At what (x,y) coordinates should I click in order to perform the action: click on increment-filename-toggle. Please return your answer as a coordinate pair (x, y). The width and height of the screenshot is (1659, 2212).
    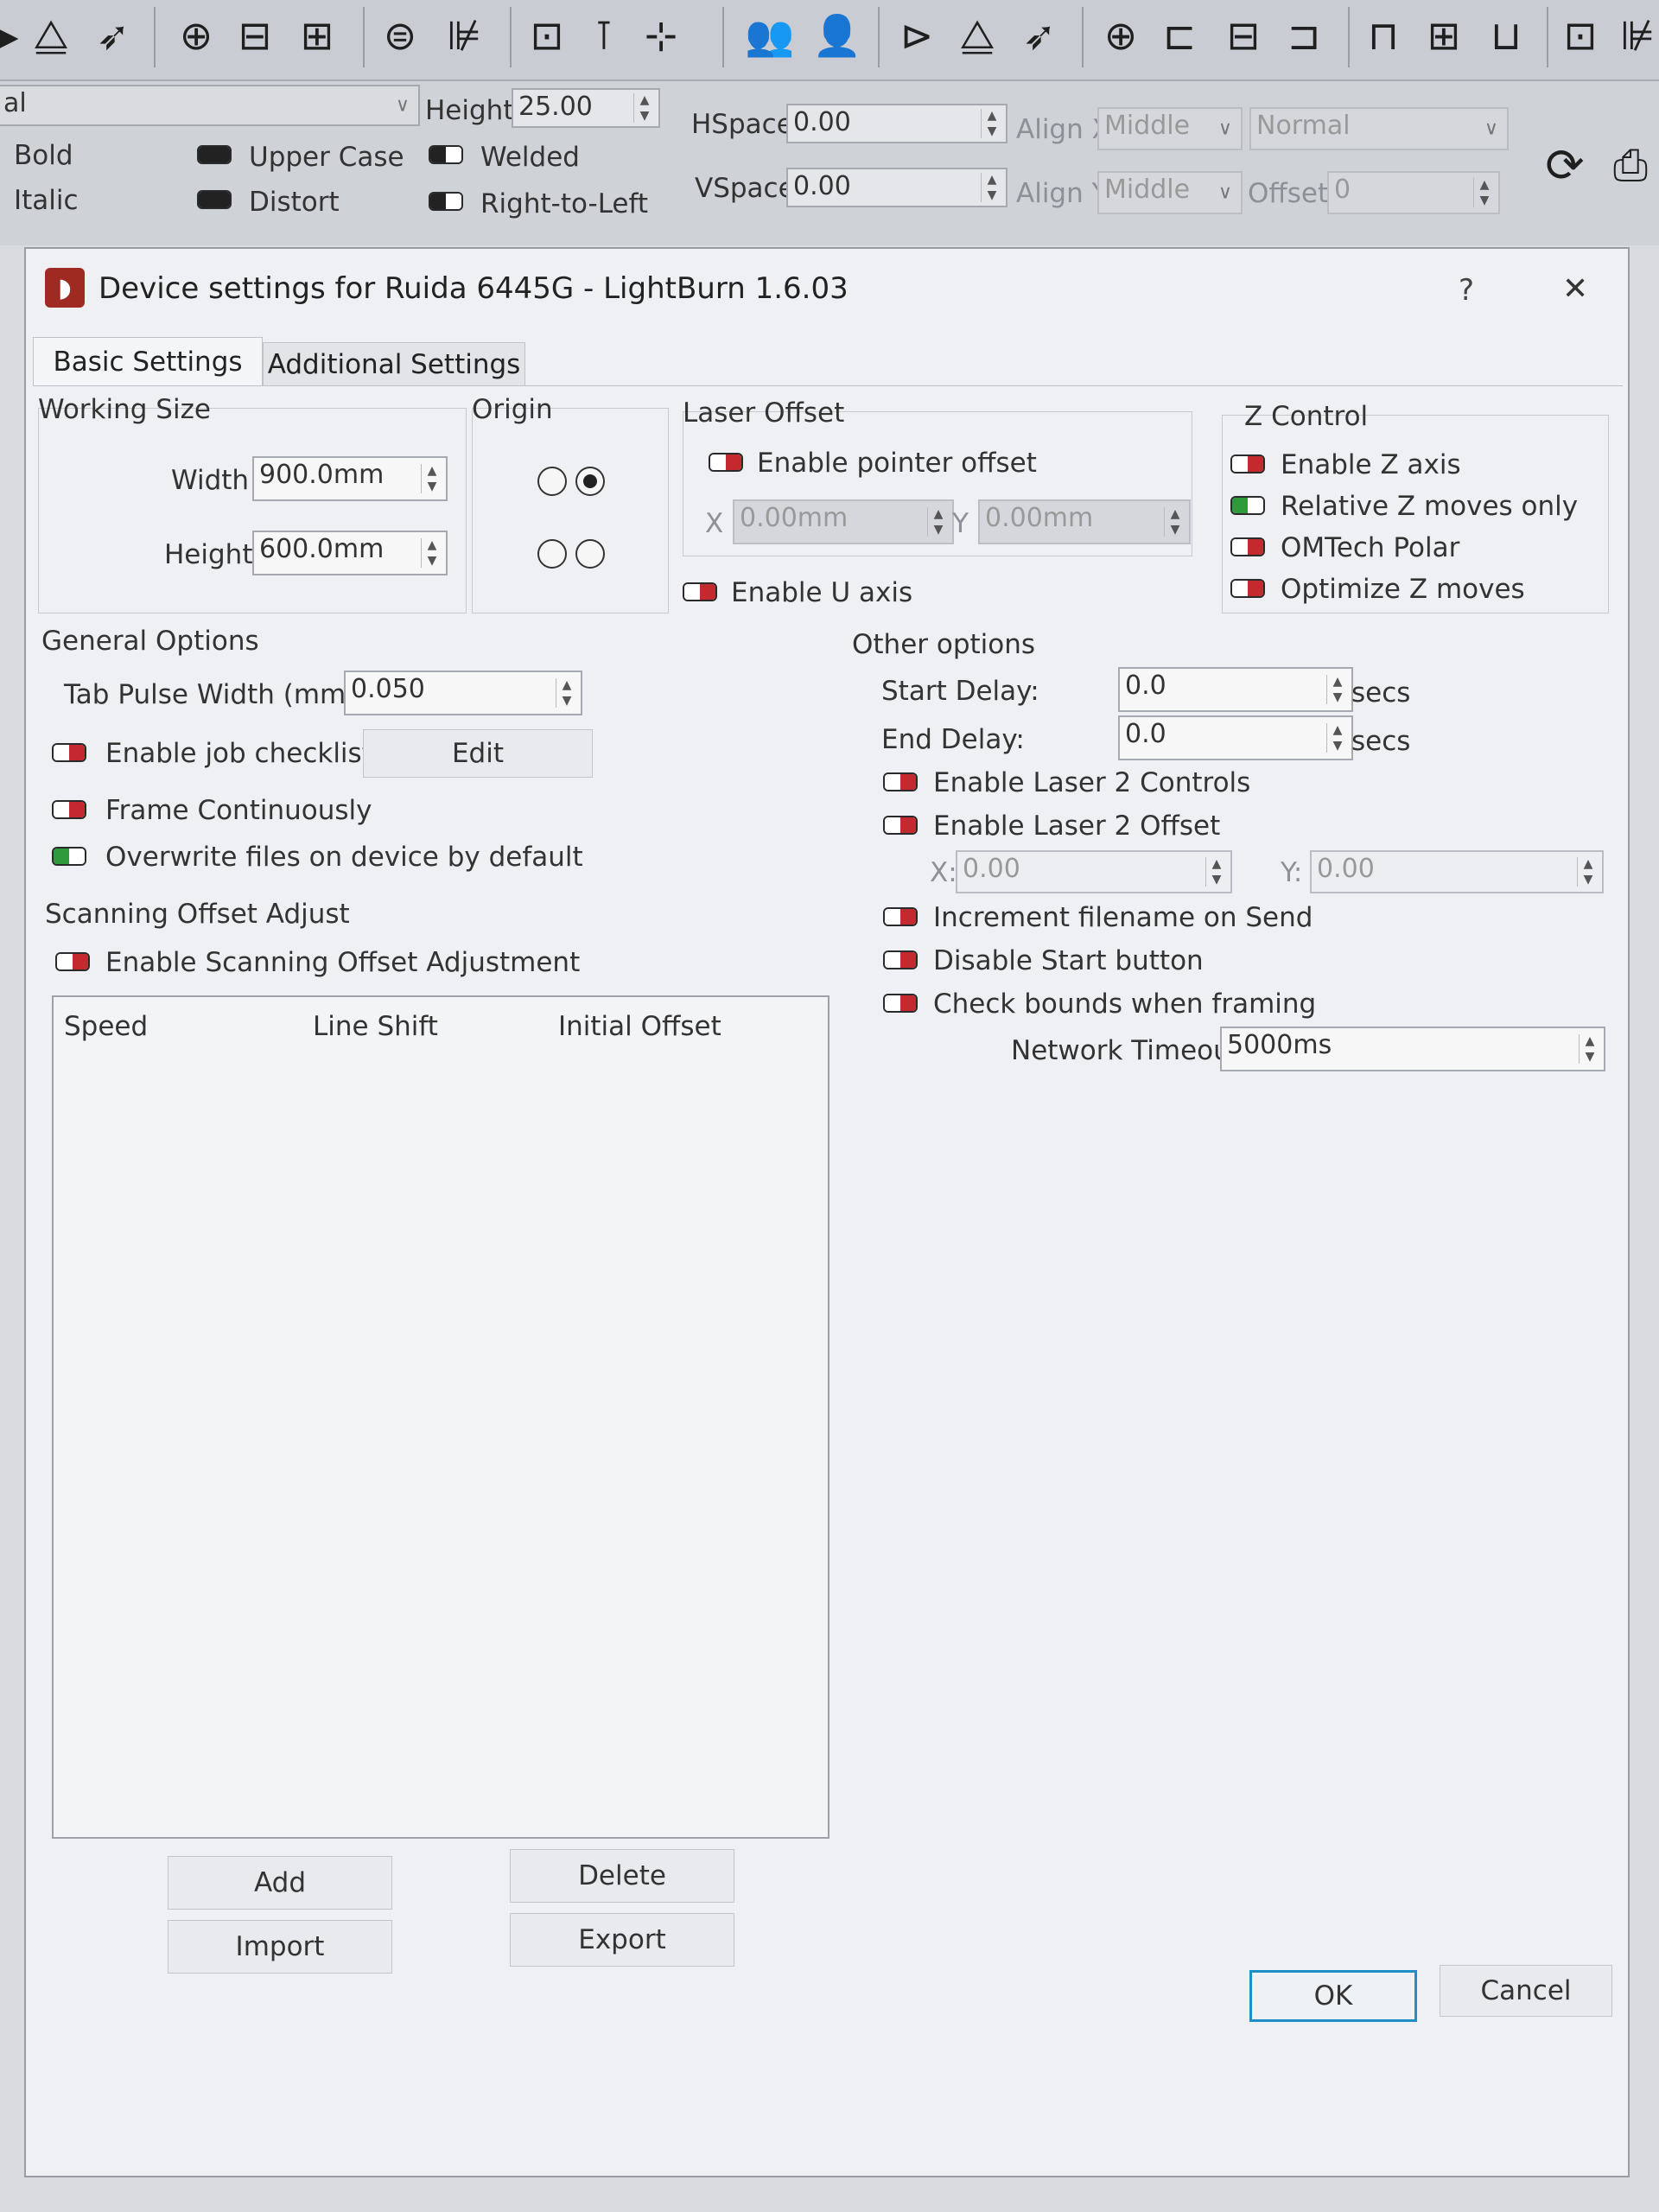
    Looking at the image, I should click on (901, 916).